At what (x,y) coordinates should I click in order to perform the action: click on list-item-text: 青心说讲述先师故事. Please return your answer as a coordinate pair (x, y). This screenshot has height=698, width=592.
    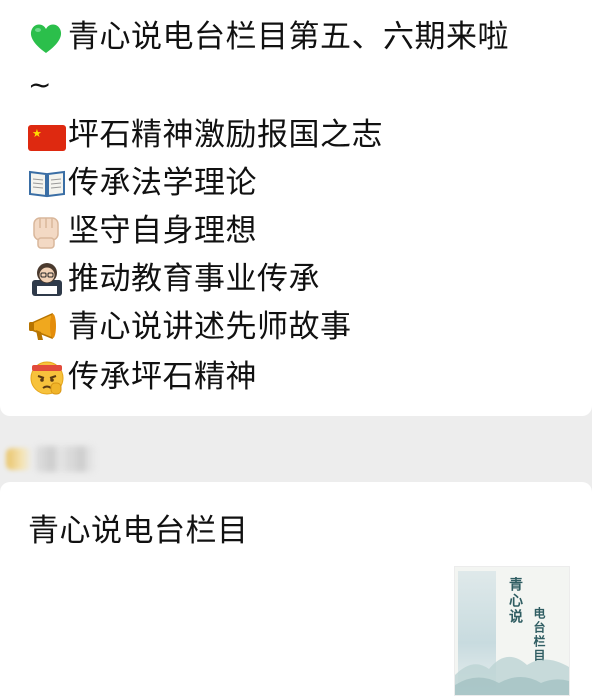
    Looking at the image, I should click on (210, 327).